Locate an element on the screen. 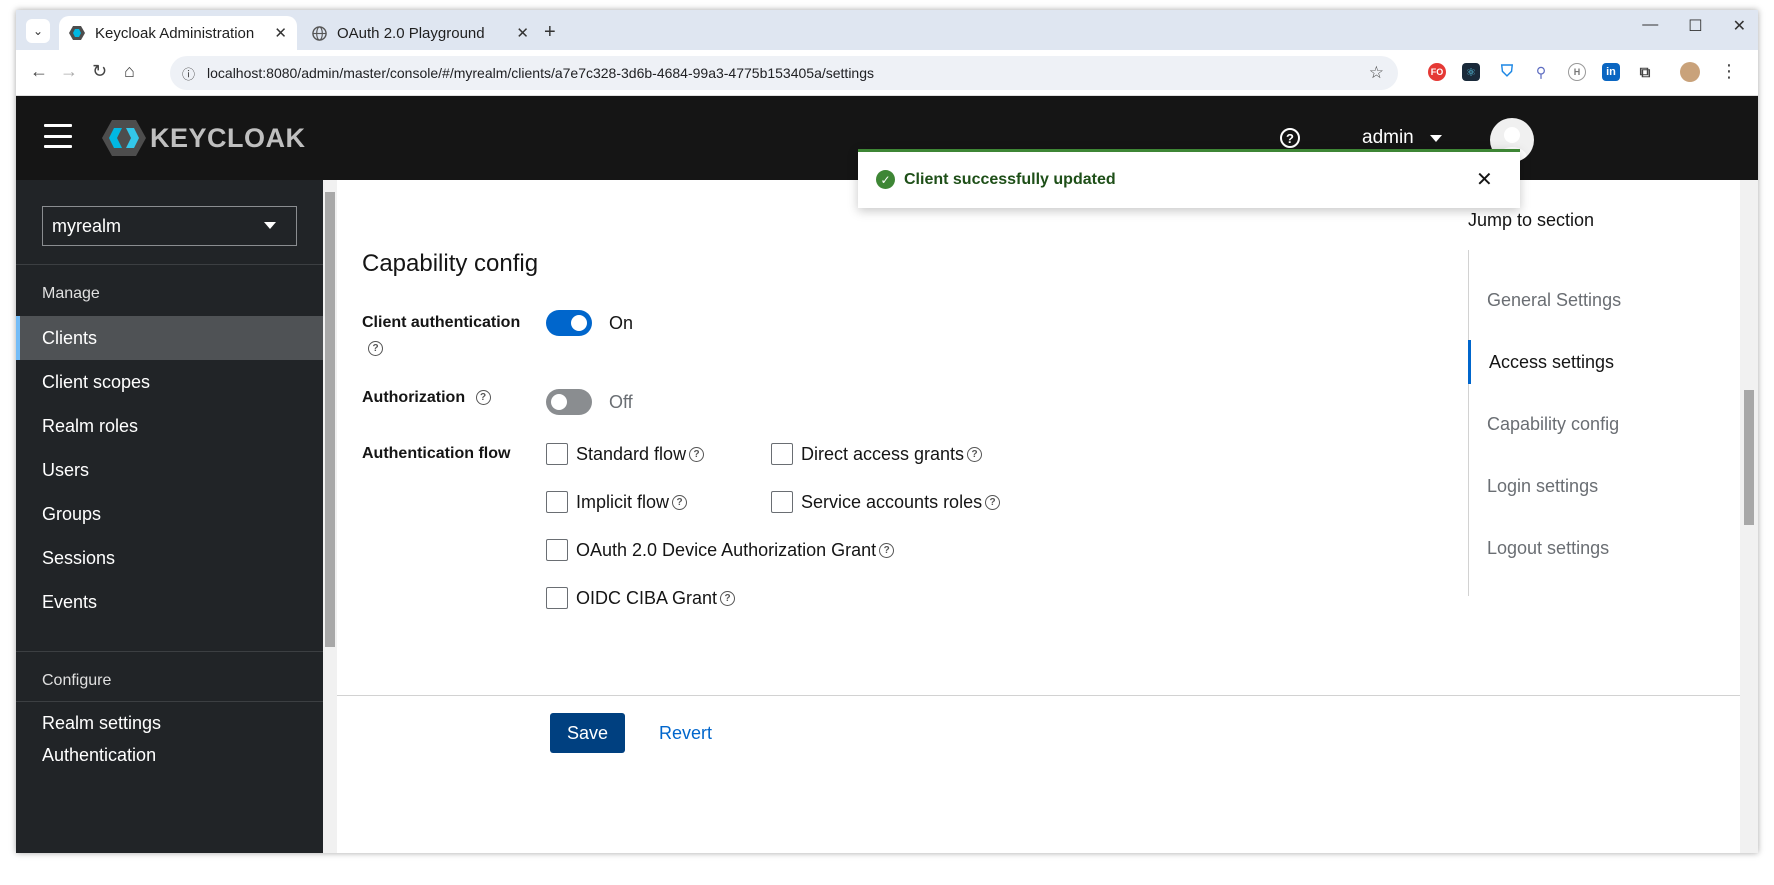  configure-section-label: Configure is located at coordinates (169, 670).